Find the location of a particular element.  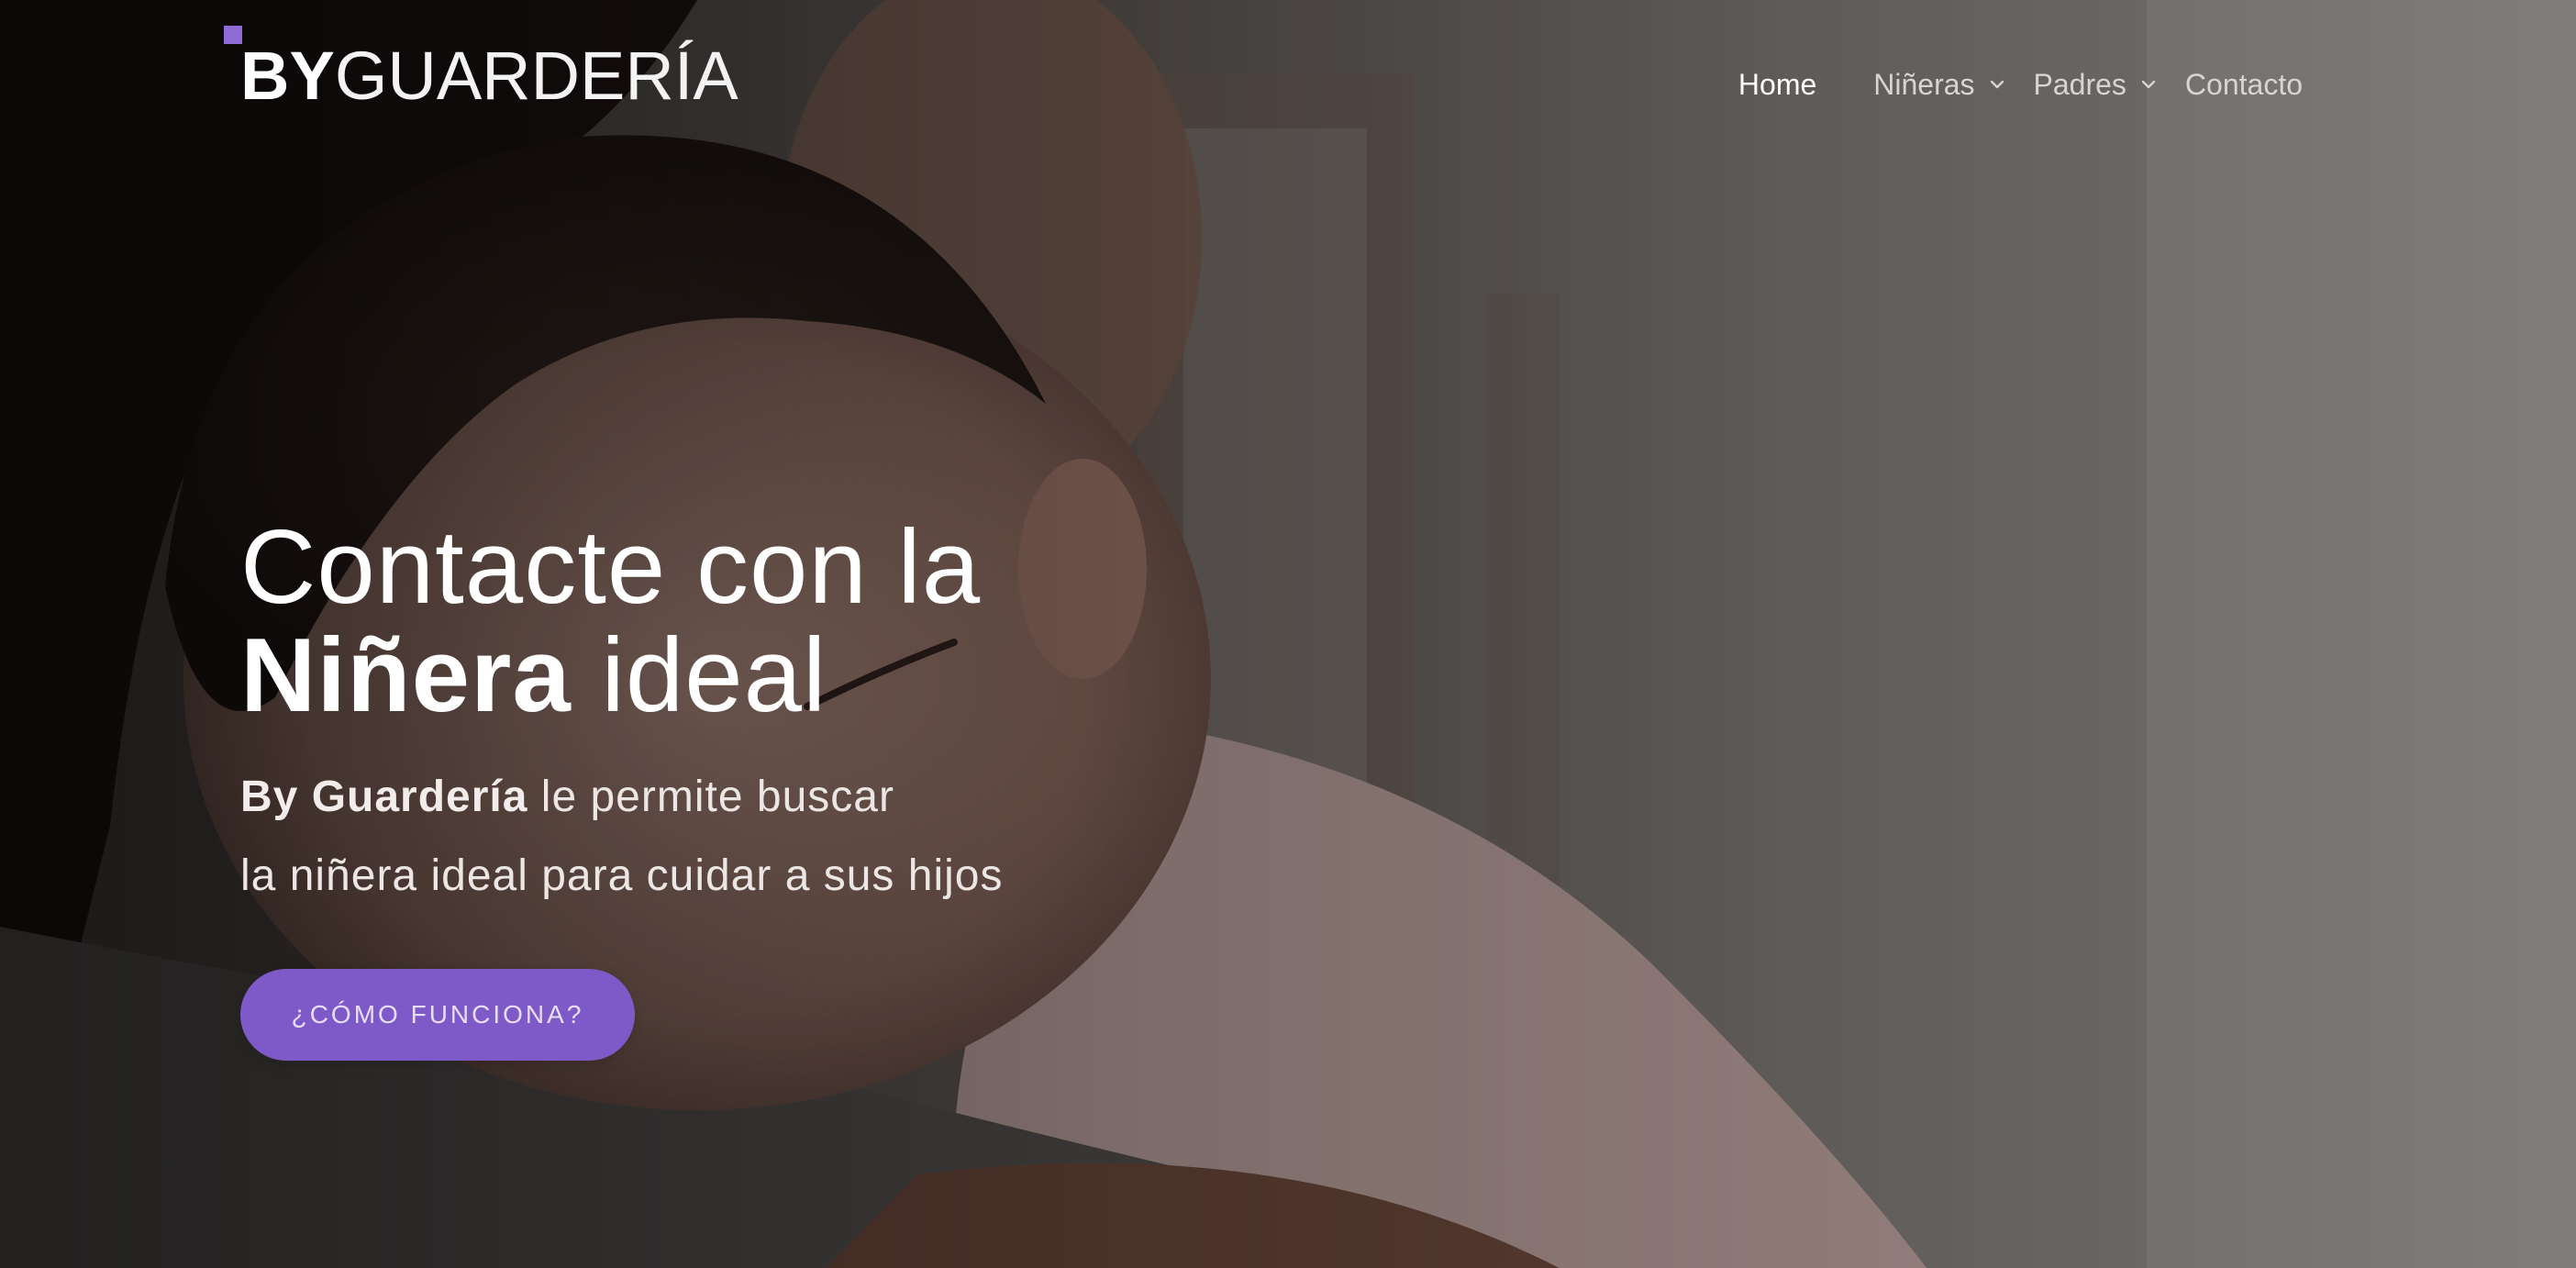

hero-headline: Contacte con la Niñera ideal is located at coordinates (790, 622).